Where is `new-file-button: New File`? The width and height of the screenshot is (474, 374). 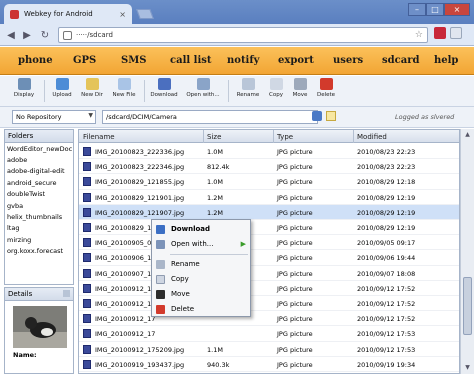
new-file-button: New File is located at coordinates (124, 91).